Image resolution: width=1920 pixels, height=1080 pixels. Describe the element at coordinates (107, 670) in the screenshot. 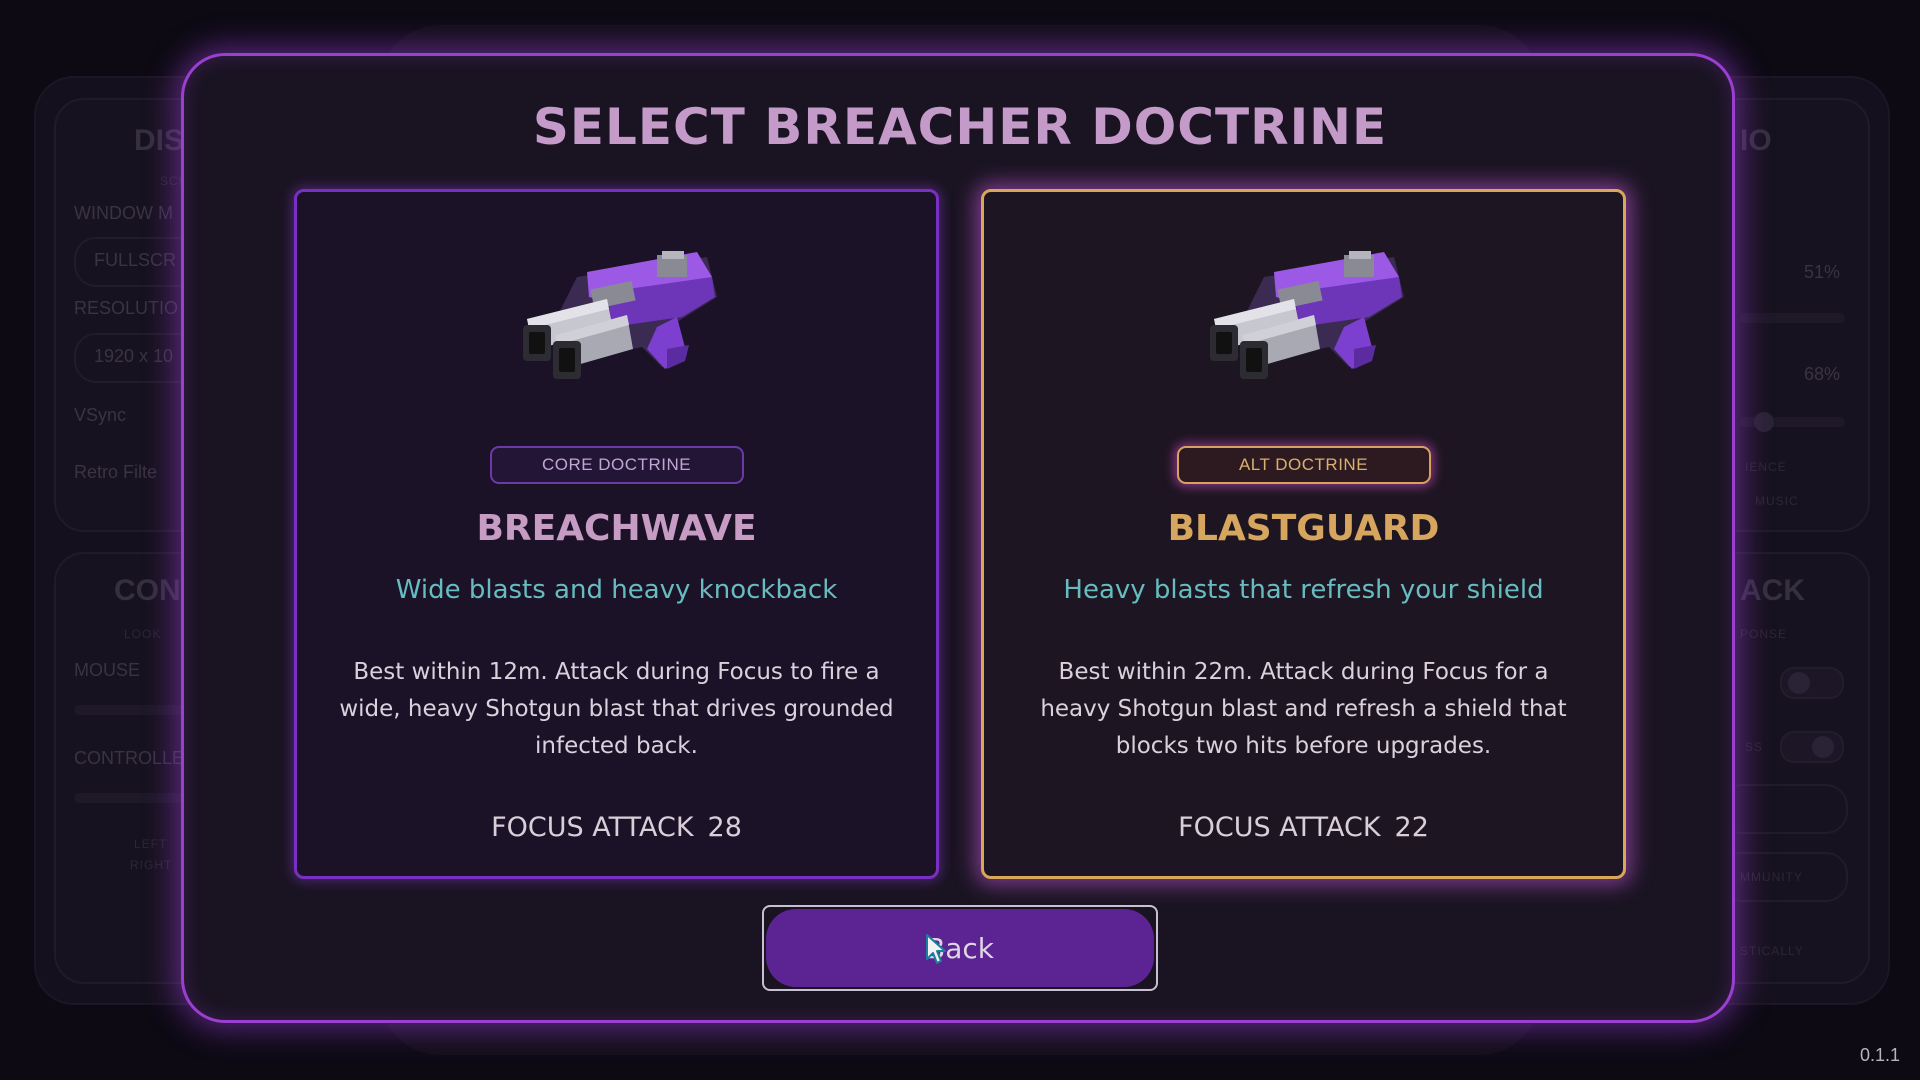

I see `mouse-label: MOUSE` at that location.